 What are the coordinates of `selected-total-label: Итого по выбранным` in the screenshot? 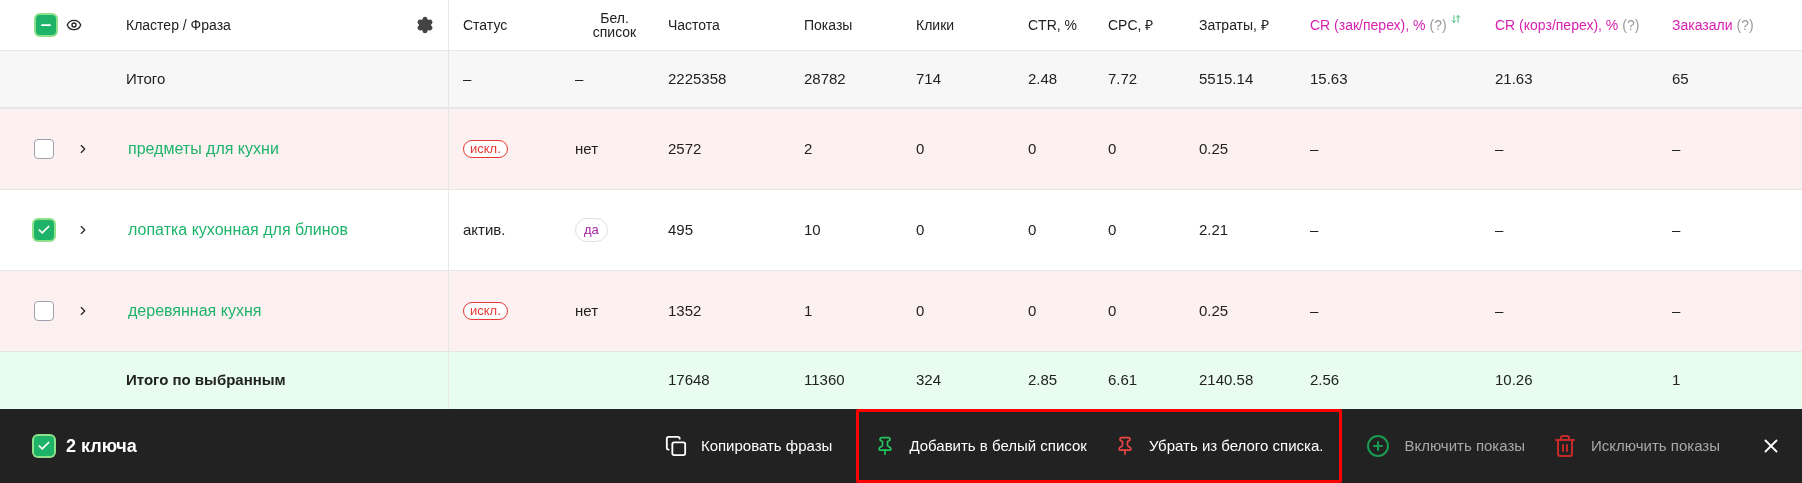 It's located at (206, 380).